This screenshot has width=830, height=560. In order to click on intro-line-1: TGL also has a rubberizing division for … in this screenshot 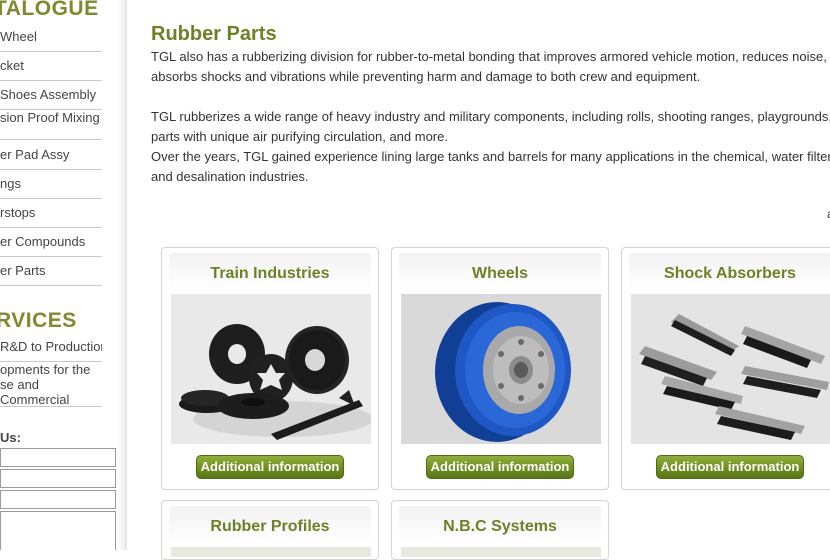, I will do `click(489, 56)`.